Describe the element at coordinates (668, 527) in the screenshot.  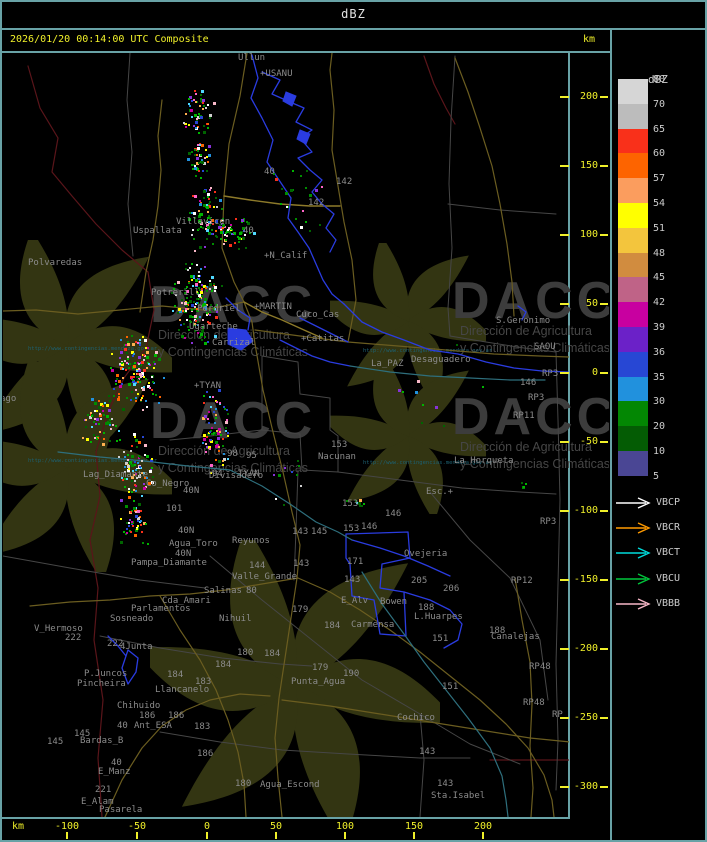
I see `vector-legend-label: VBCR` at that location.